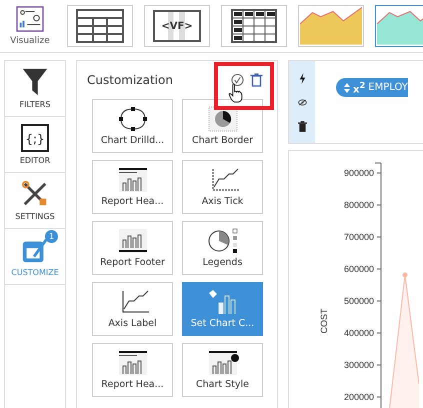 The width and height of the screenshot is (423, 408). I want to click on dashboard-icon, so click(30, 19).